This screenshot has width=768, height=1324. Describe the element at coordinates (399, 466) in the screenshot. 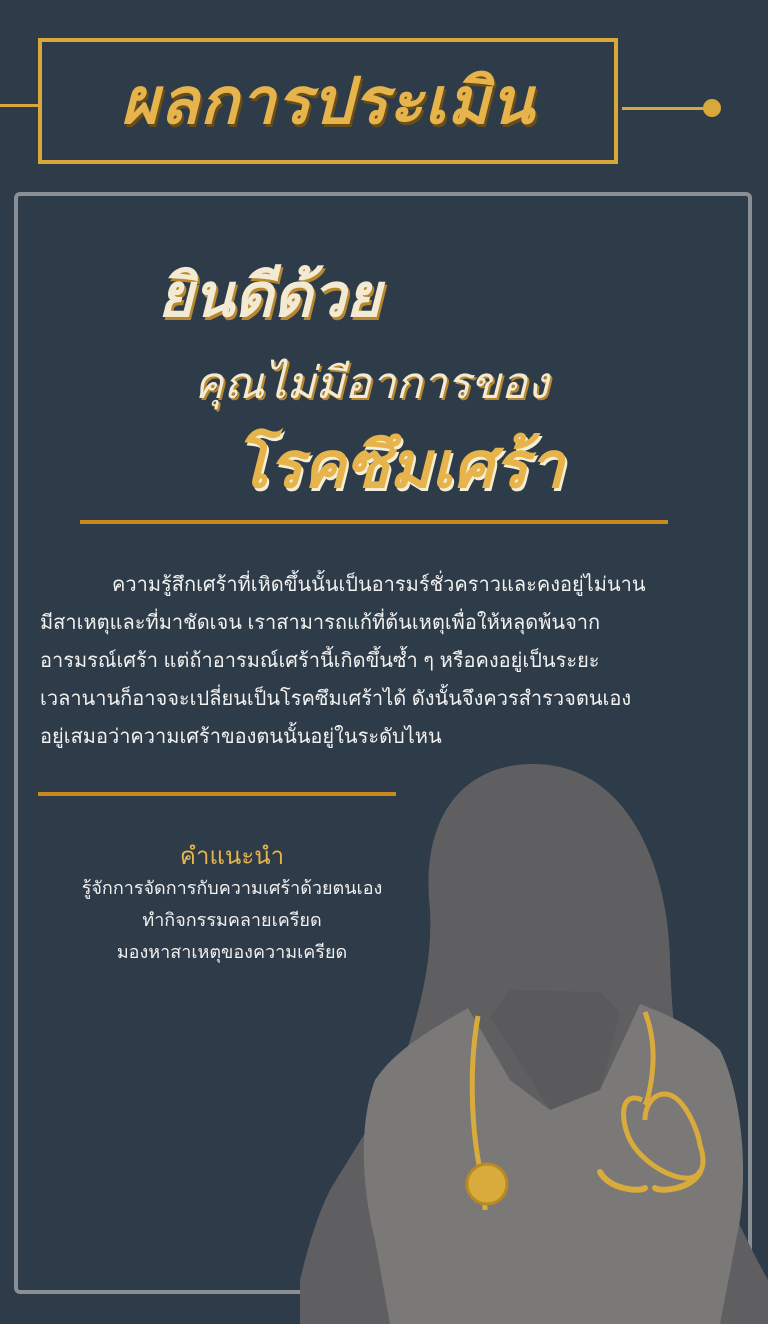

I see `disease-name: โรคซึมเศร้า` at that location.